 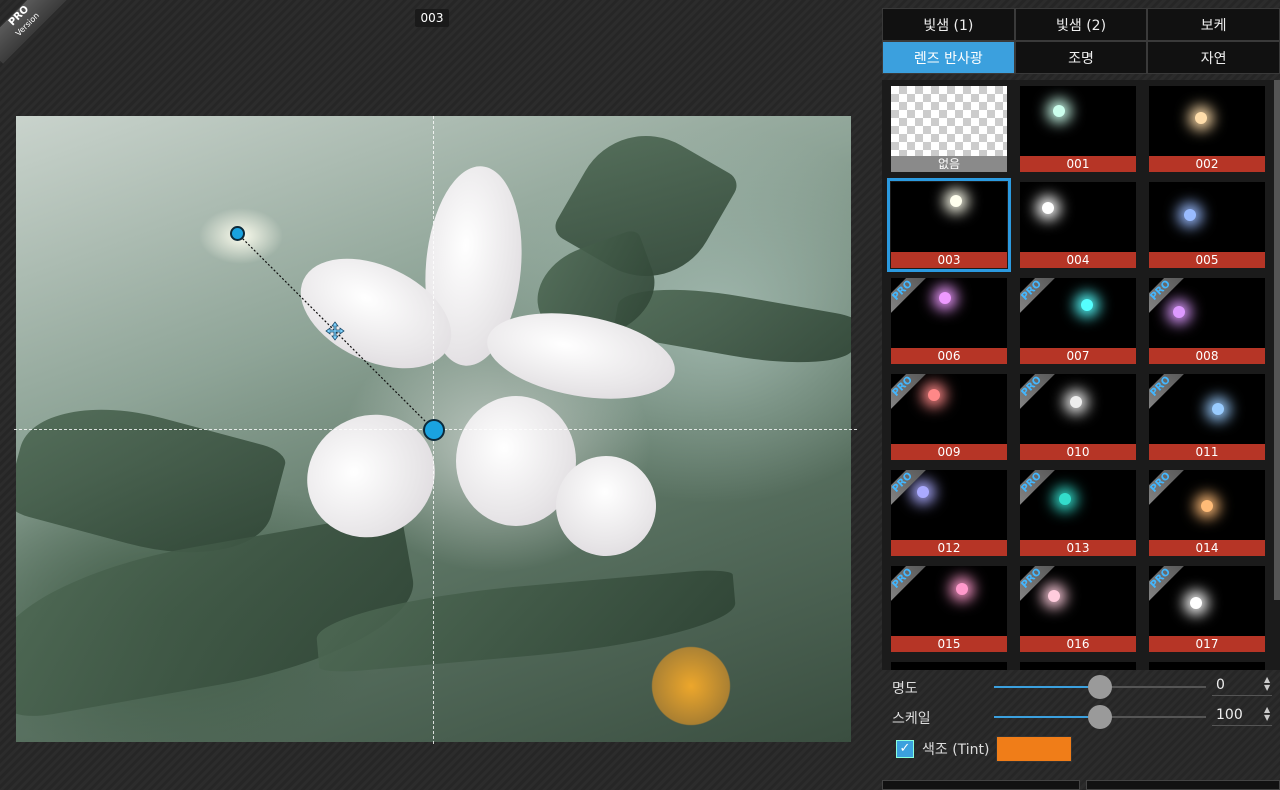 What do you see at coordinates (1183, 785) in the screenshot?
I see `bottom-button-right` at bounding box center [1183, 785].